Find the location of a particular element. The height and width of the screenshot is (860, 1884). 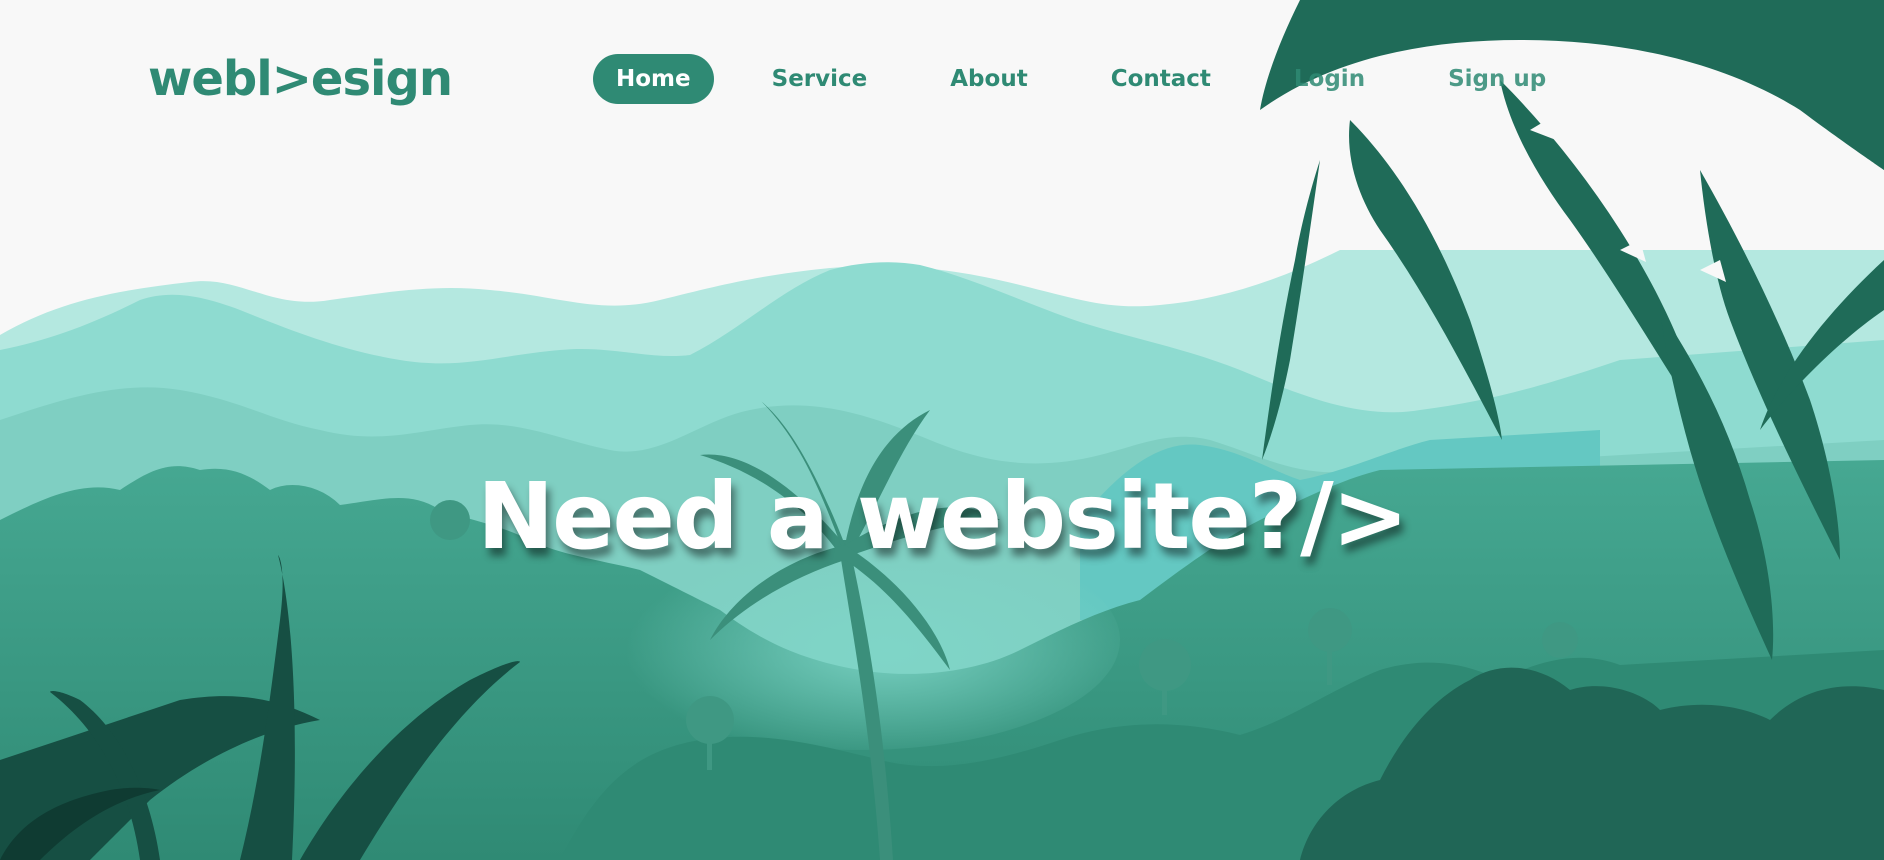

main-nav: Home Service About Contact Login Sign up is located at coordinates (1098, 79).